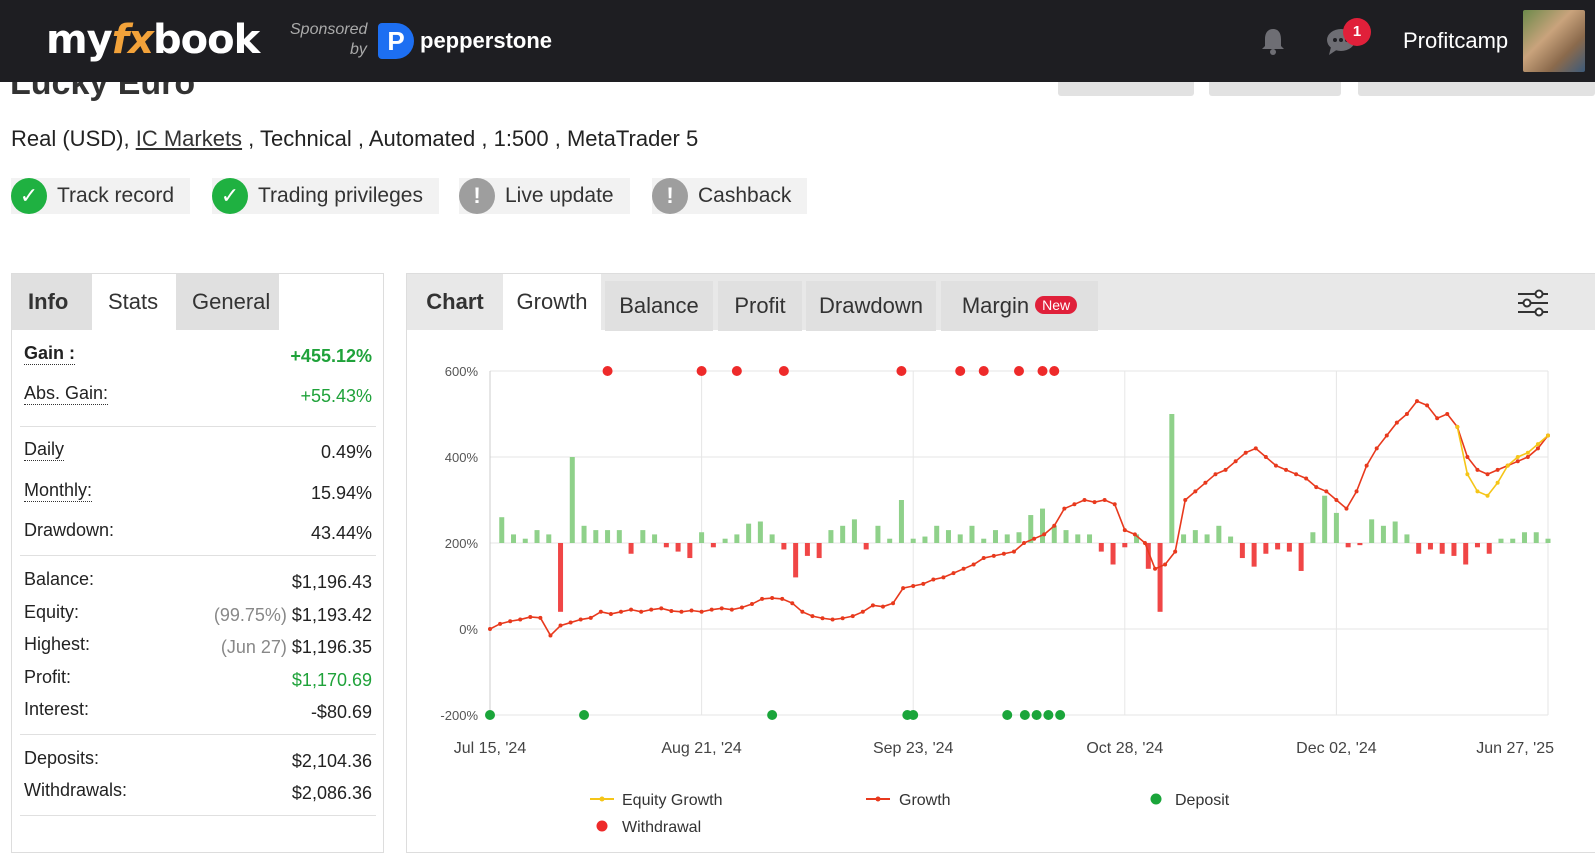 The height and width of the screenshot is (853, 1595). I want to click on stat-label: Monthly:, so click(58, 491).